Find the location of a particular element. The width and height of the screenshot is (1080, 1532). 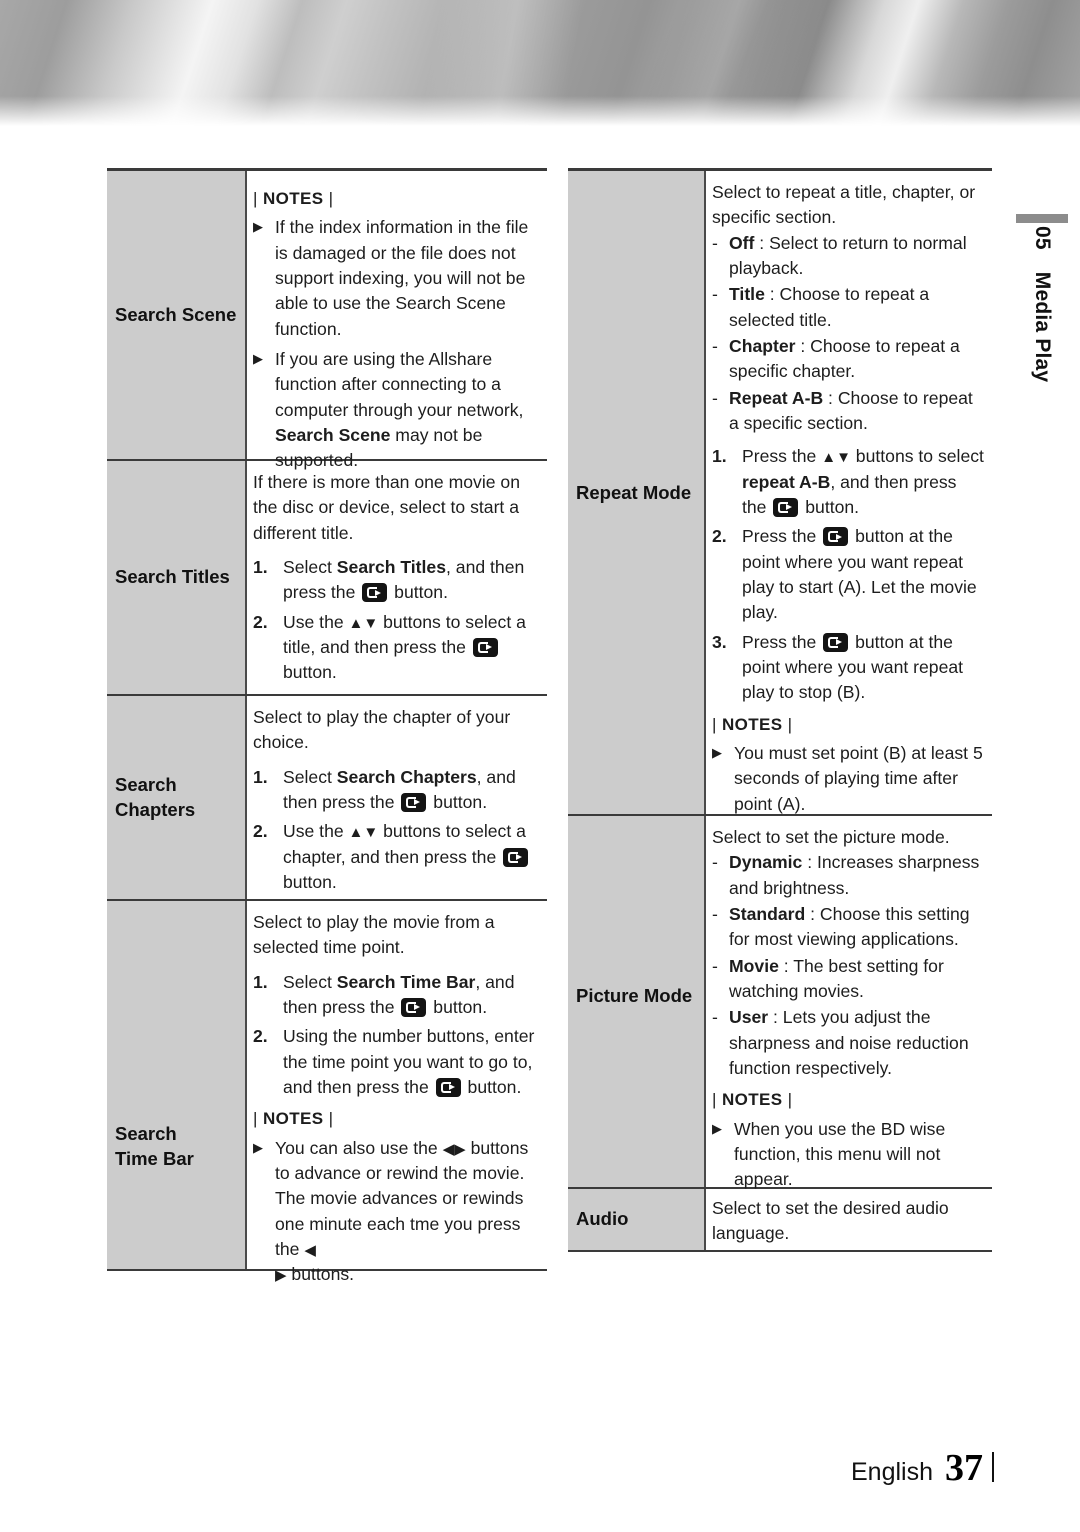

chapter-tab-bar is located at coordinates (1042, 218).